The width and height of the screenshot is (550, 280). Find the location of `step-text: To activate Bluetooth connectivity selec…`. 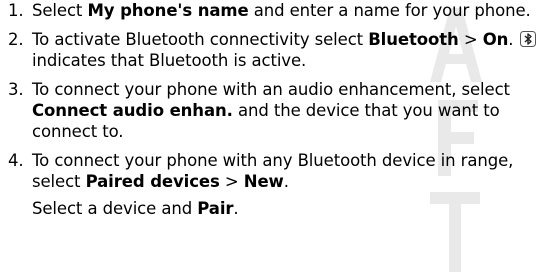

step-text: To activate Bluetooth connectivity selec… is located at coordinates (288, 50).